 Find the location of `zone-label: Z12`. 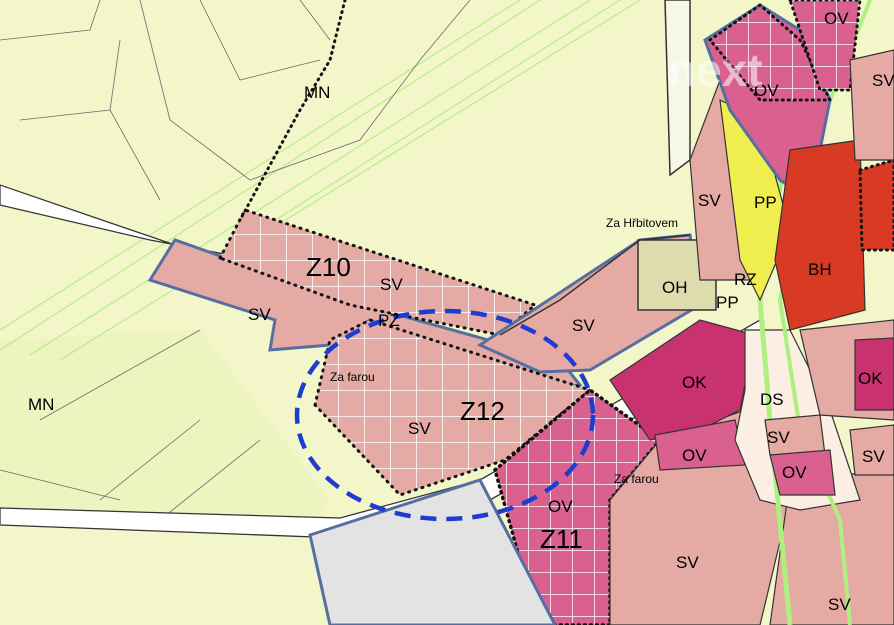

zone-label: Z12 is located at coordinates (482, 411).